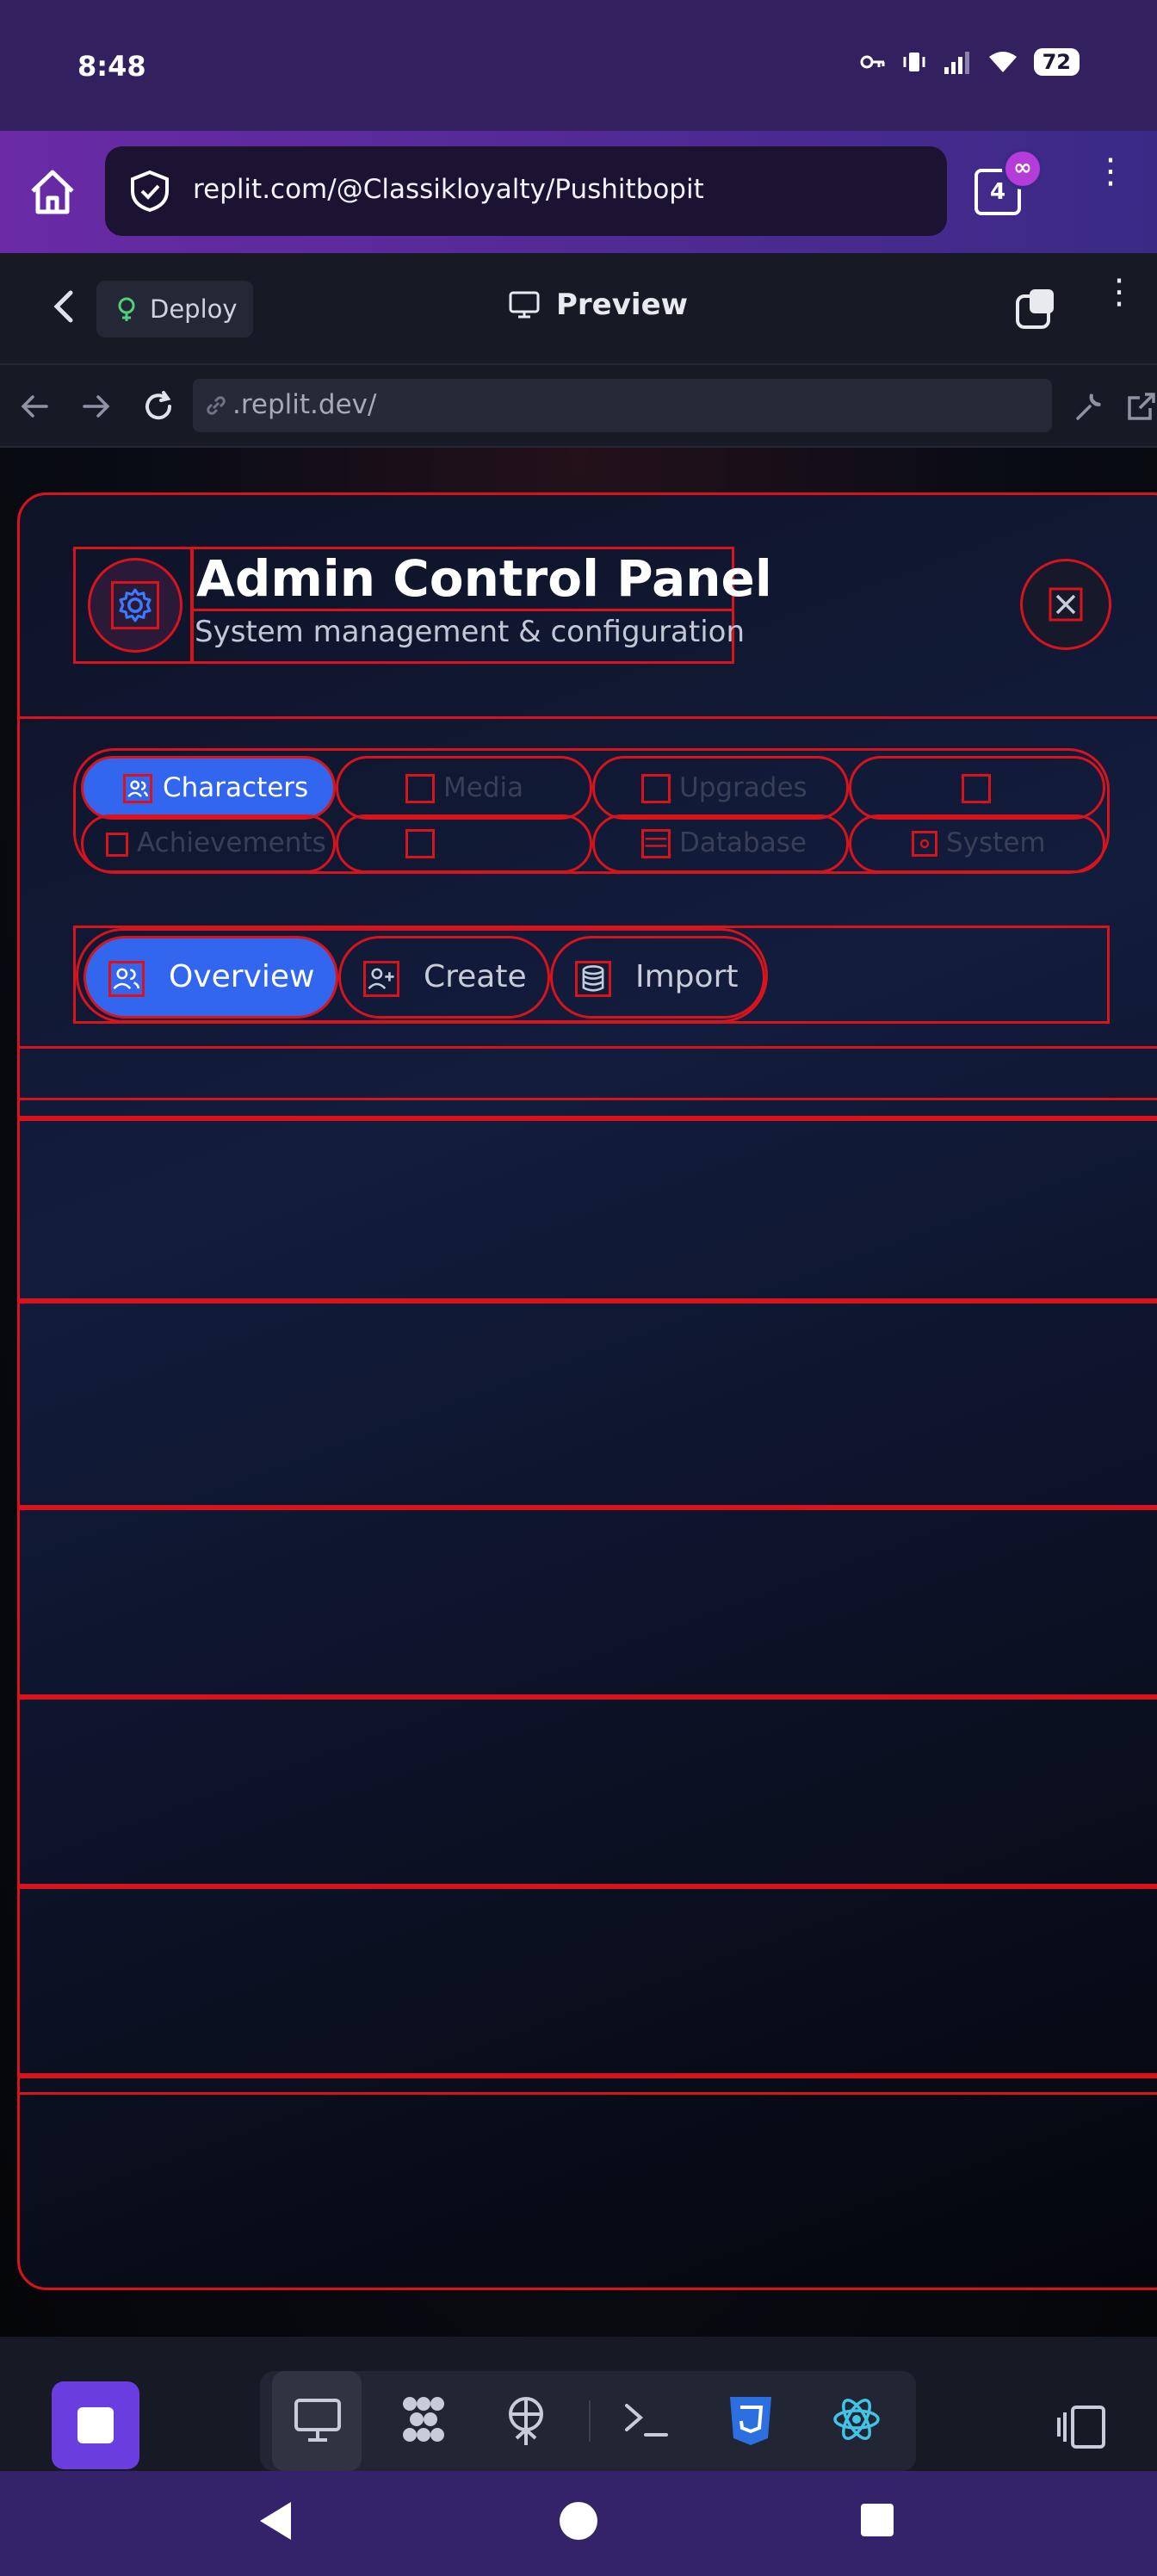  I want to click on tab-overview-label: Overview, so click(242, 977).